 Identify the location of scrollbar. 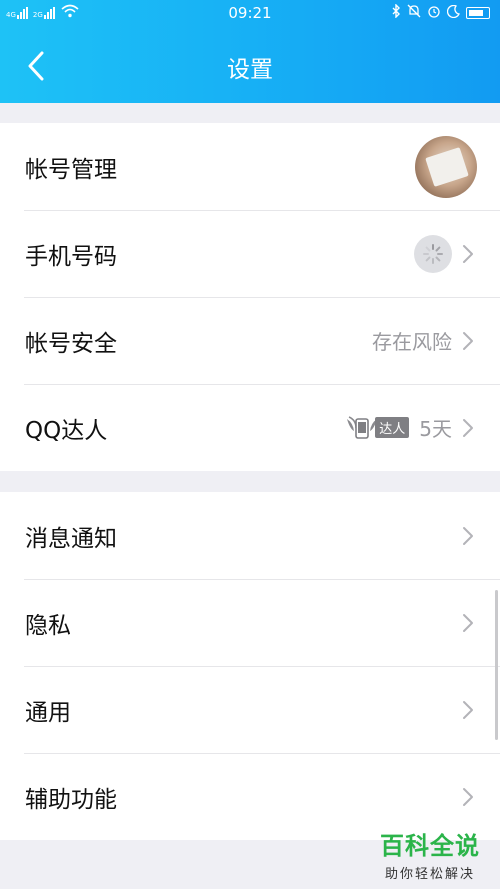
(496, 665).